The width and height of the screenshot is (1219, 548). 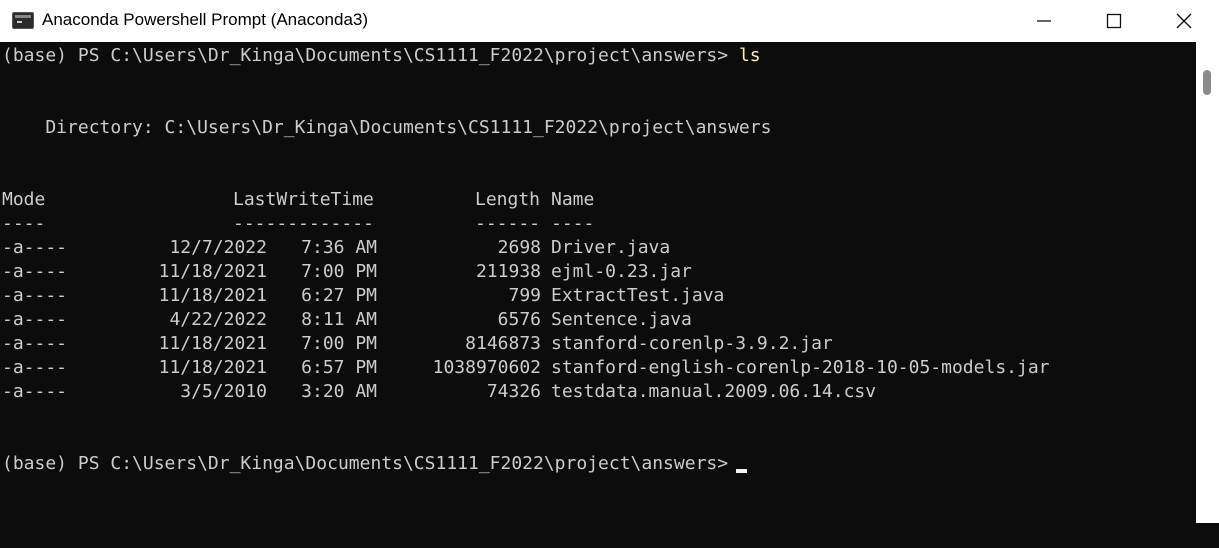 What do you see at coordinates (1207, 82) in the screenshot?
I see `scrollbar-thumb` at bounding box center [1207, 82].